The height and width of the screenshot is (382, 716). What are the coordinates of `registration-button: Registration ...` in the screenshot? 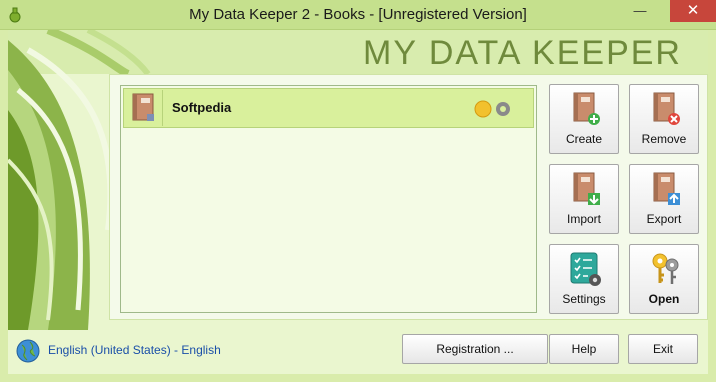 It's located at (475, 349).